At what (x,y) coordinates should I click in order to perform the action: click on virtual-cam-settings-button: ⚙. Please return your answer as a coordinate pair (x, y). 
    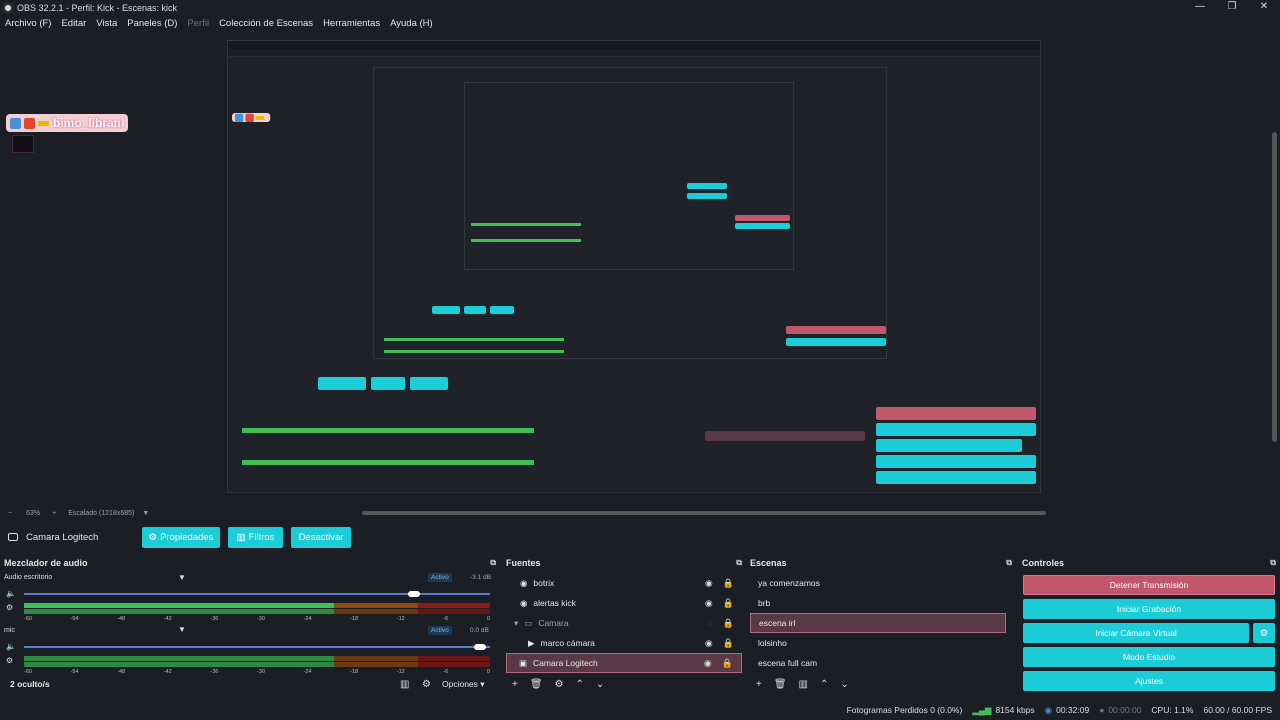
    Looking at the image, I should click on (1264, 633).